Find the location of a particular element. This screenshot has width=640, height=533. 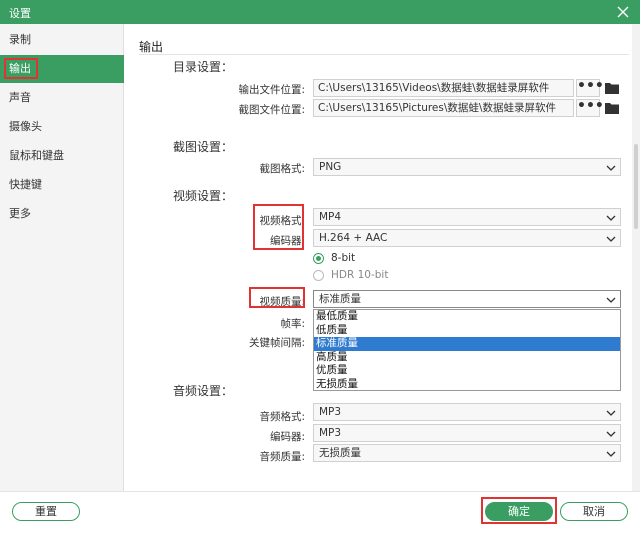

directory-heading: 目录设置： is located at coordinates (203, 67).